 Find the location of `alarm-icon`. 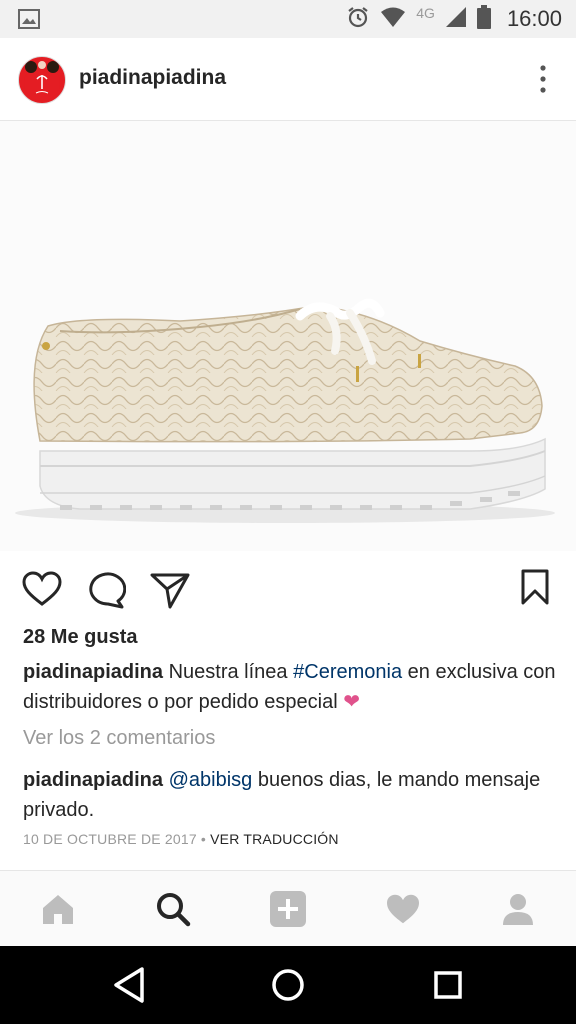

alarm-icon is located at coordinates (358, 19).